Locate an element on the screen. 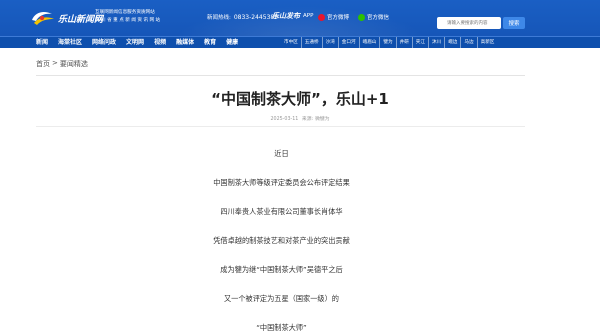 The image size is (600, 332). app-label: APP is located at coordinates (308, 16).